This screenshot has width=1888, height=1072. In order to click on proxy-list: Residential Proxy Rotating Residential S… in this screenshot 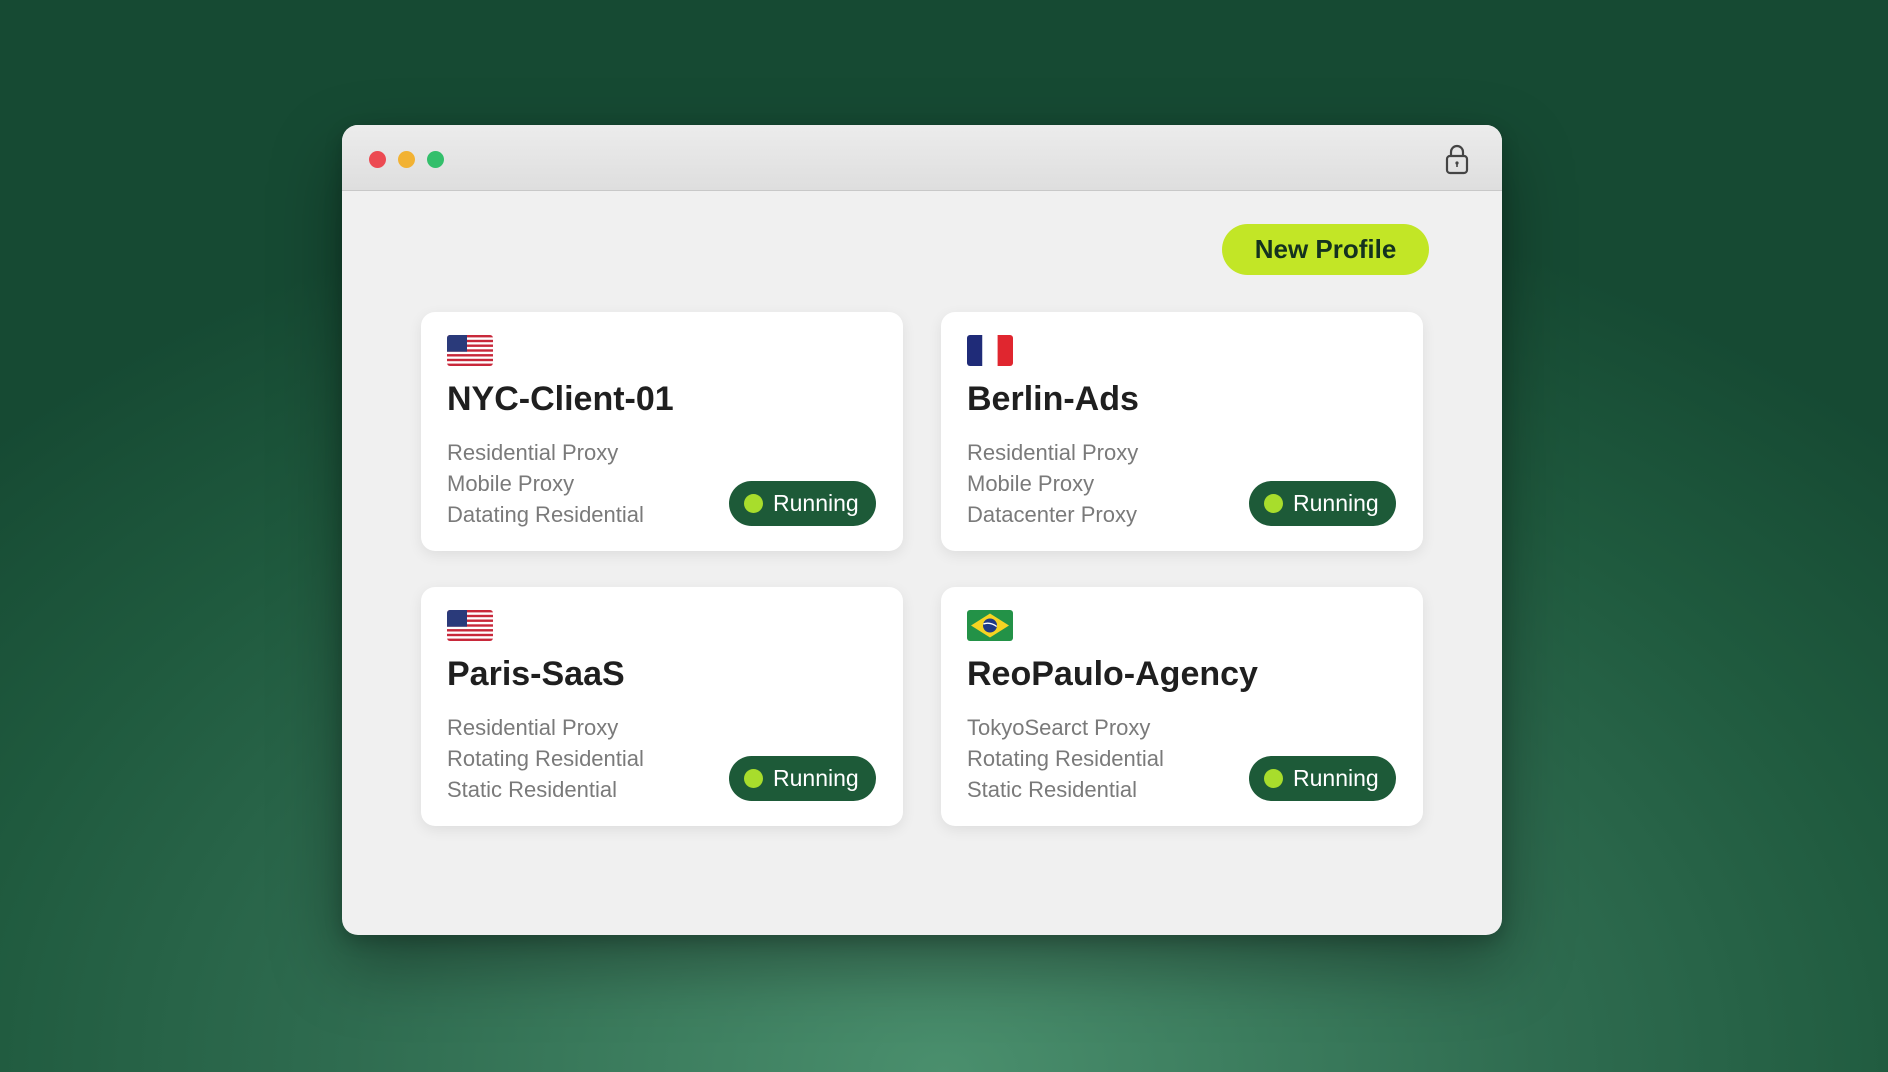, I will do `click(545, 758)`.